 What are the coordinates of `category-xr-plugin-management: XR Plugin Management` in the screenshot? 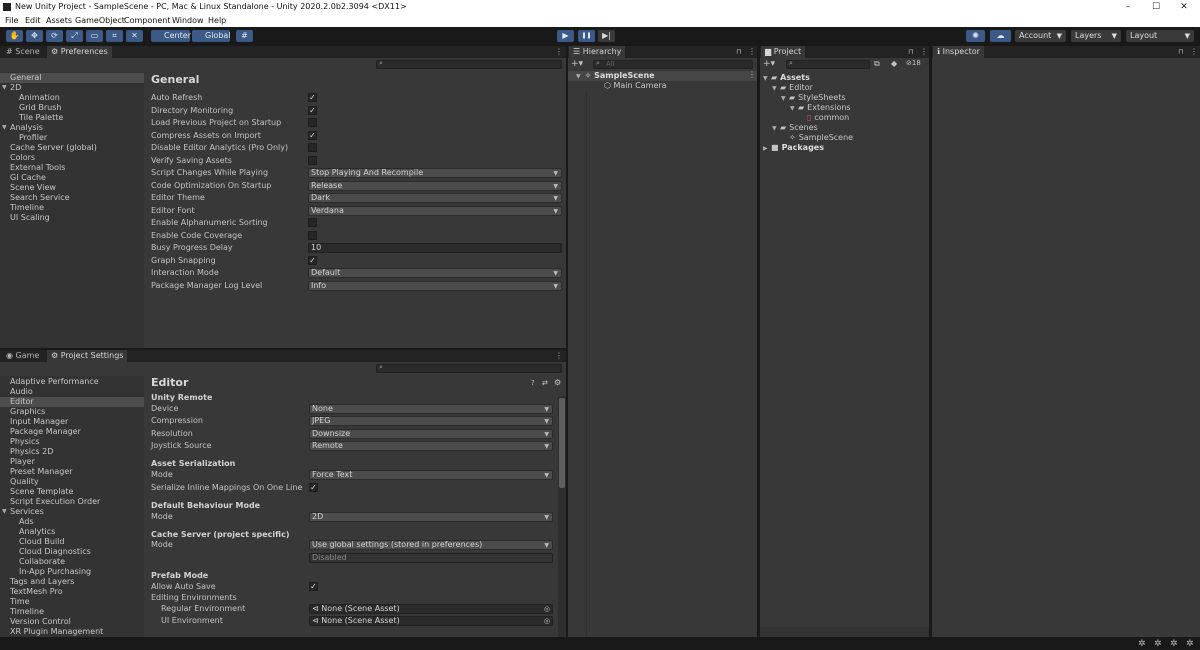 It's located at (72, 632).